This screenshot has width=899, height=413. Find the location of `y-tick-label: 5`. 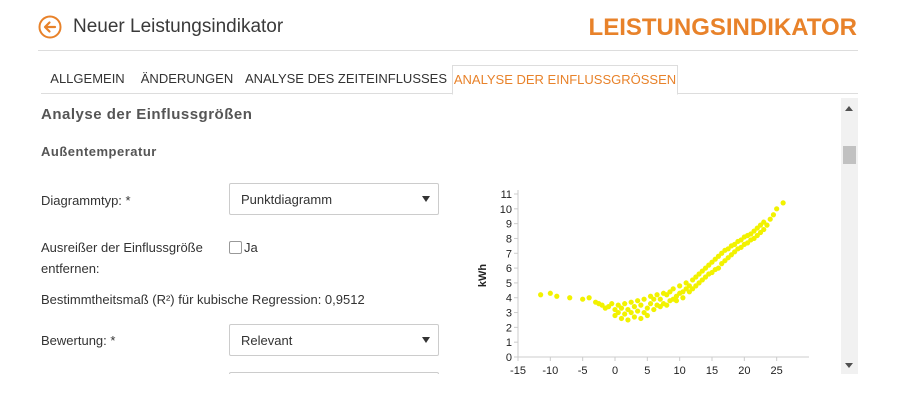

y-tick-label: 5 is located at coordinates (509, 284).